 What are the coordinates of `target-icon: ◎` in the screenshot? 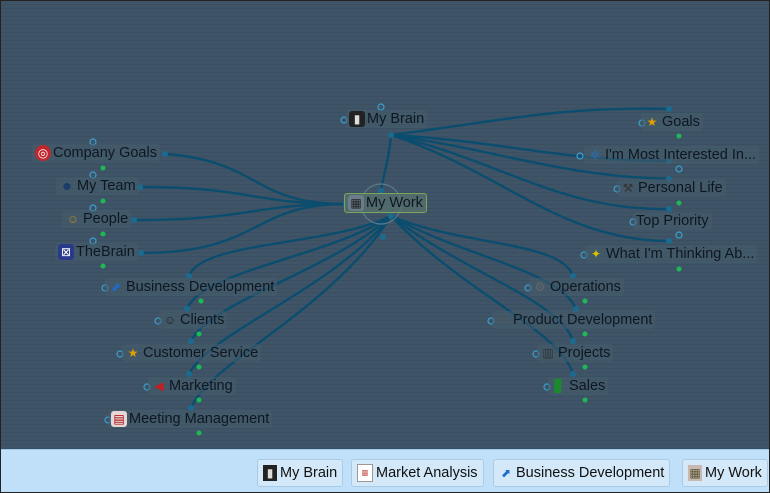 It's located at (43, 153).